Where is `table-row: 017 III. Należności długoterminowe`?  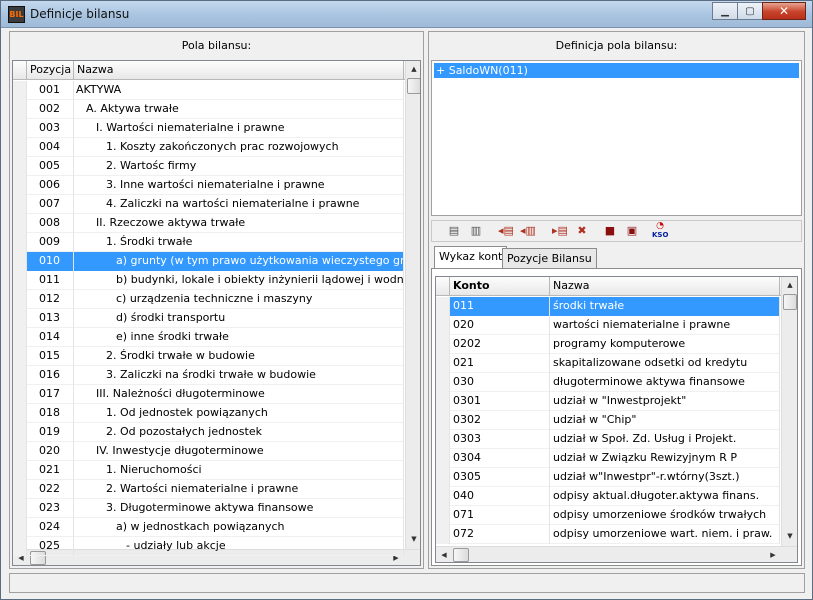
table-row: 017 III. Należności długoterminowe is located at coordinates (208, 394).